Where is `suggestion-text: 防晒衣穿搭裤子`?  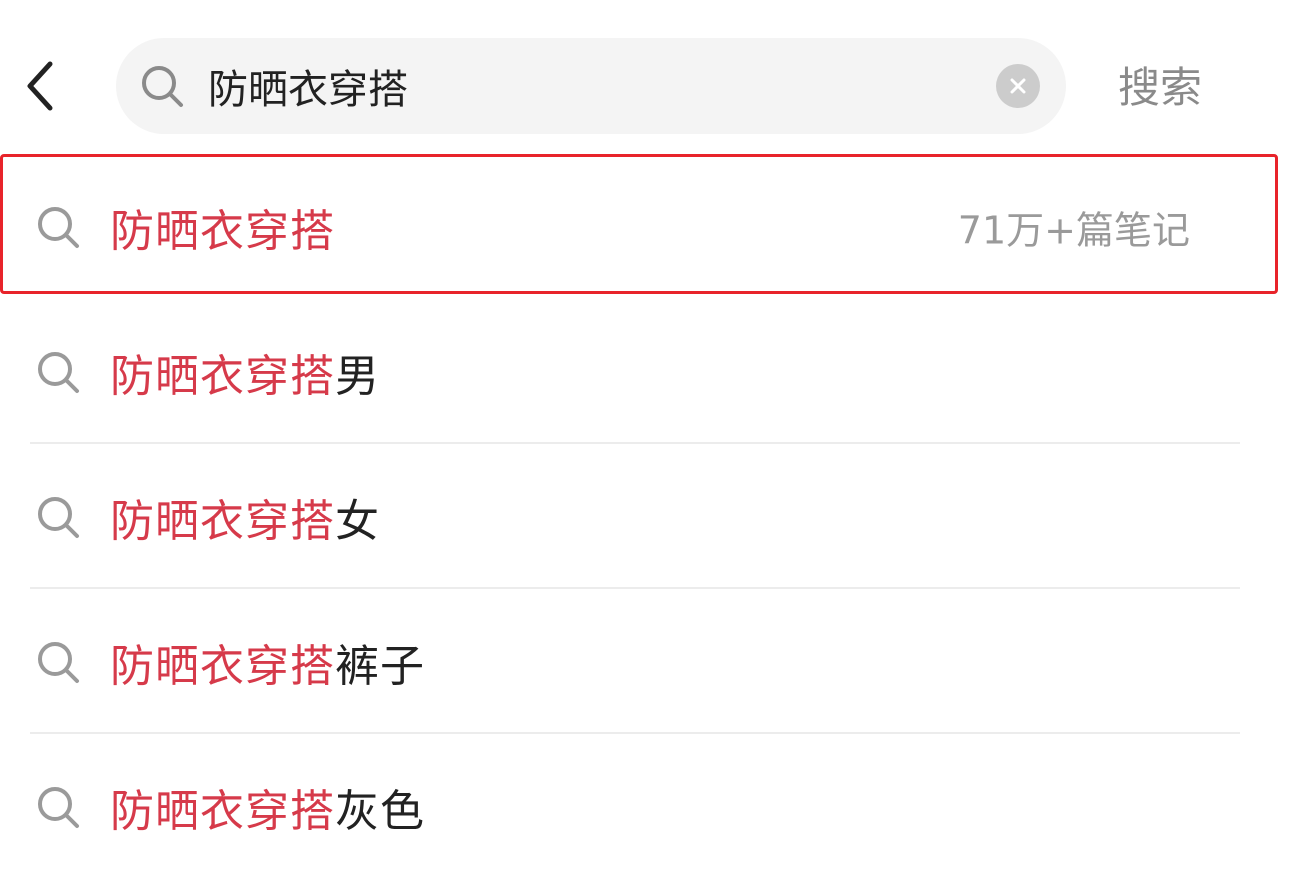 suggestion-text: 防晒衣穿搭裤子 is located at coordinates (267, 662).